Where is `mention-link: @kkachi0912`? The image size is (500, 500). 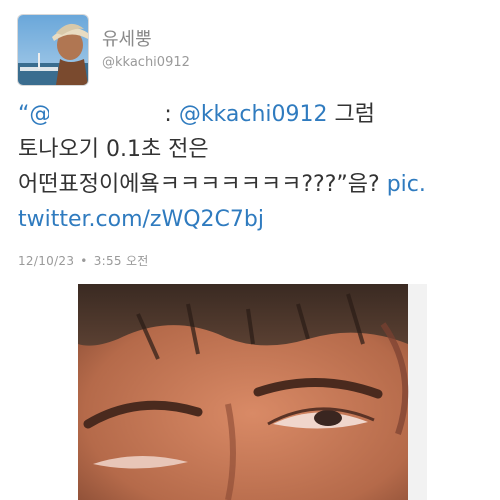 mention-link: @kkachi0912 is located at coordinates (253, 114).